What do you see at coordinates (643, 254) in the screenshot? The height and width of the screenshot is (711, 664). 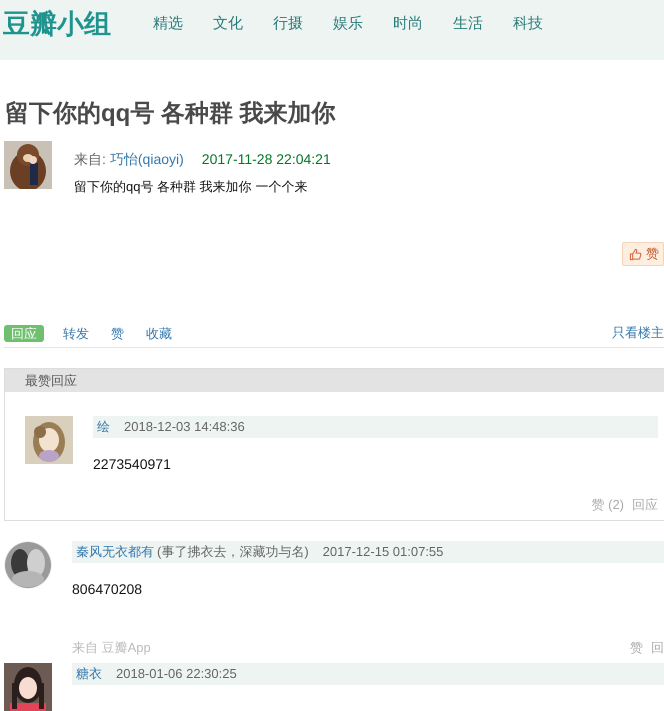 I see `like-button: 赞` at bounding box center [643, 254].